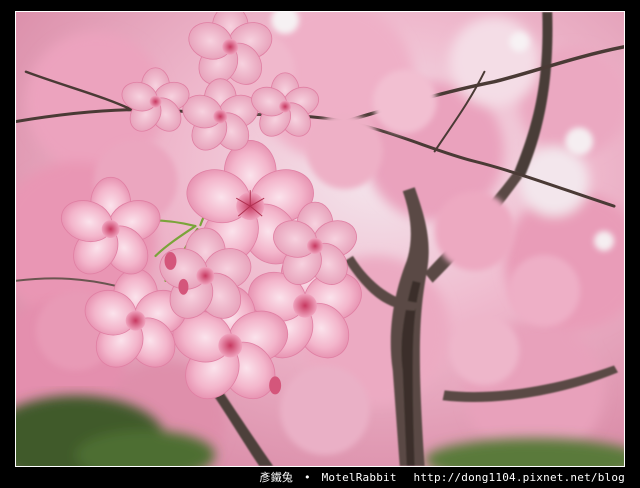 This screenshot has height=488, width=640. I want to click on watermark-author: 彥鐵兔, so click(276, 477).